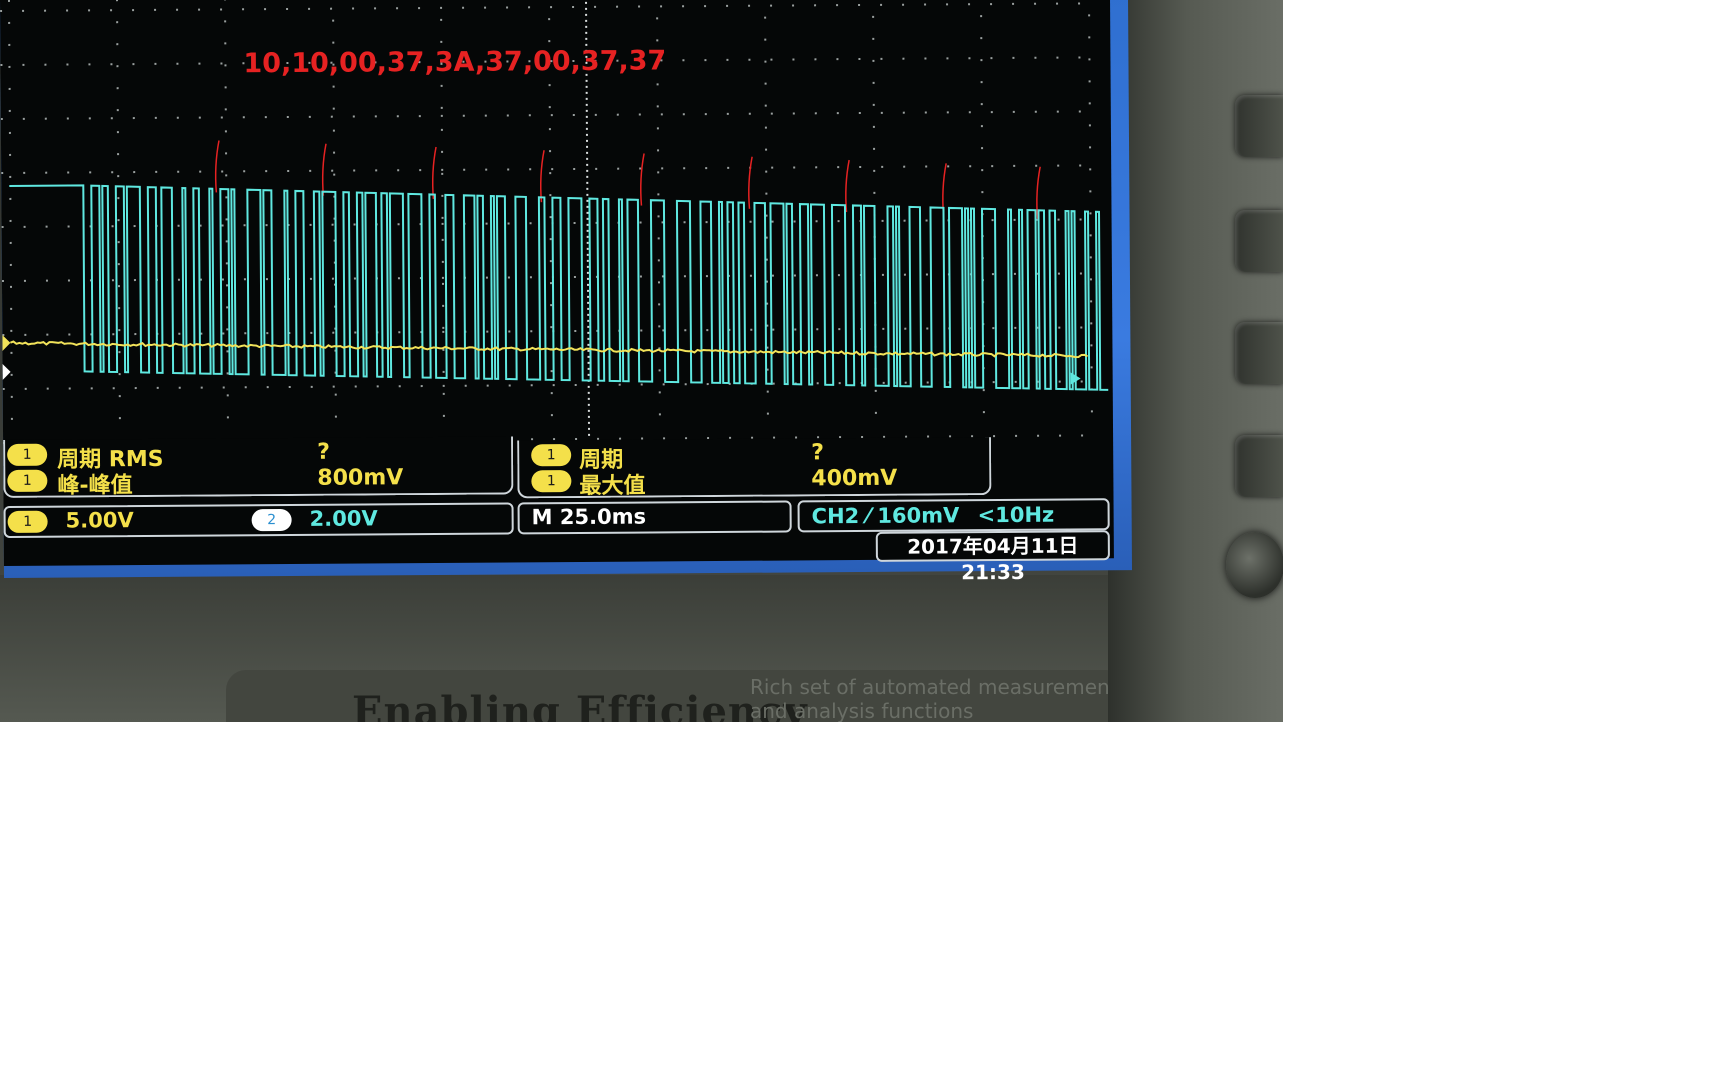 Image resolution: width=1724 pixels, height=1080 pixels. What do you see at coordinates (271, 520) in the screenshot?
I see `ch2-badge: 2` at bounding box center [271, 520].